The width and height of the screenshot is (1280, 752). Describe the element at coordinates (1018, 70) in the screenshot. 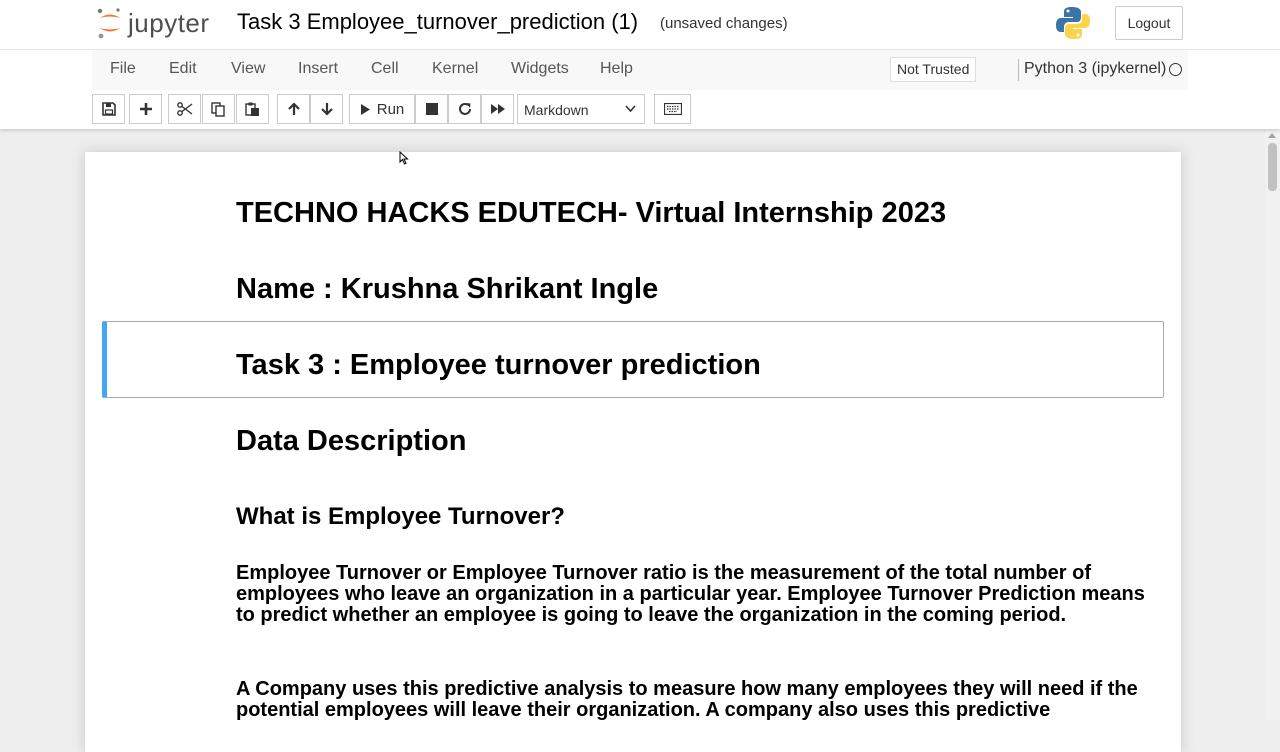

I see `kernel-divider` at that location.